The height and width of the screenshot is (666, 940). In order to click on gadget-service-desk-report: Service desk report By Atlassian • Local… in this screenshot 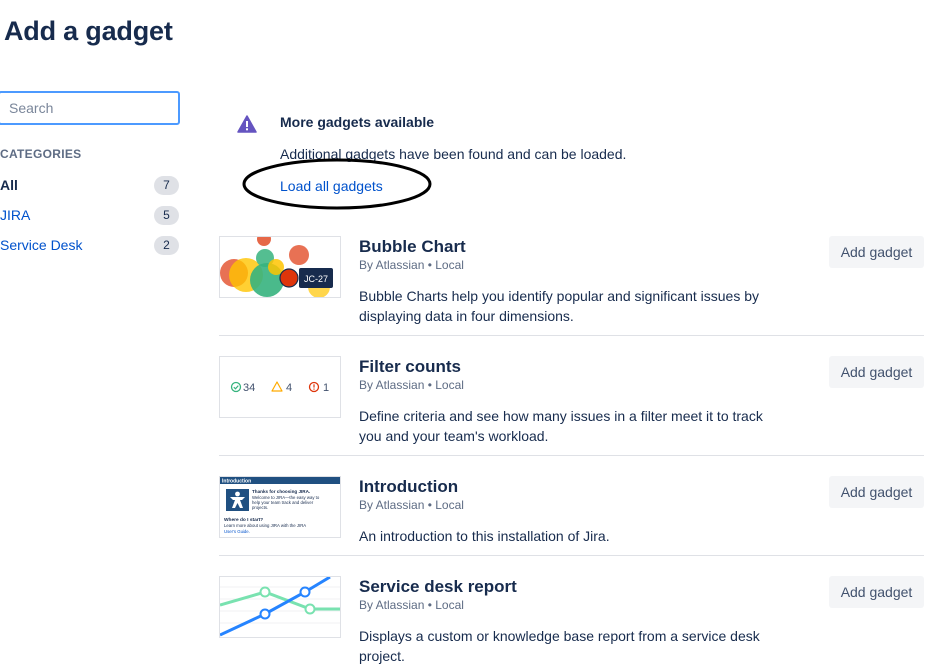, I will do `click(571, 621)`.